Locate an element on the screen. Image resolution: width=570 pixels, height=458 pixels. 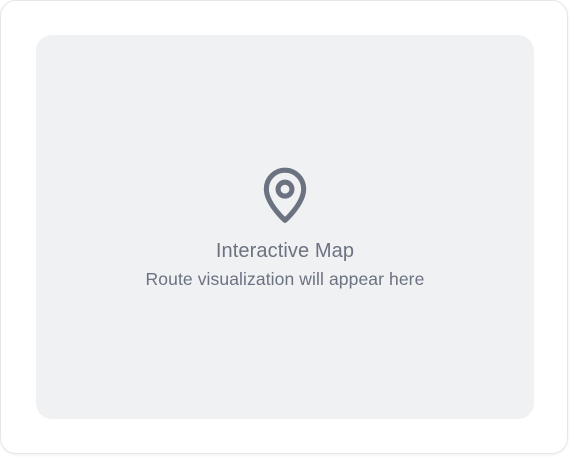
map-subtitle: Route visualization will appear here is located at coordinates (285, 278).